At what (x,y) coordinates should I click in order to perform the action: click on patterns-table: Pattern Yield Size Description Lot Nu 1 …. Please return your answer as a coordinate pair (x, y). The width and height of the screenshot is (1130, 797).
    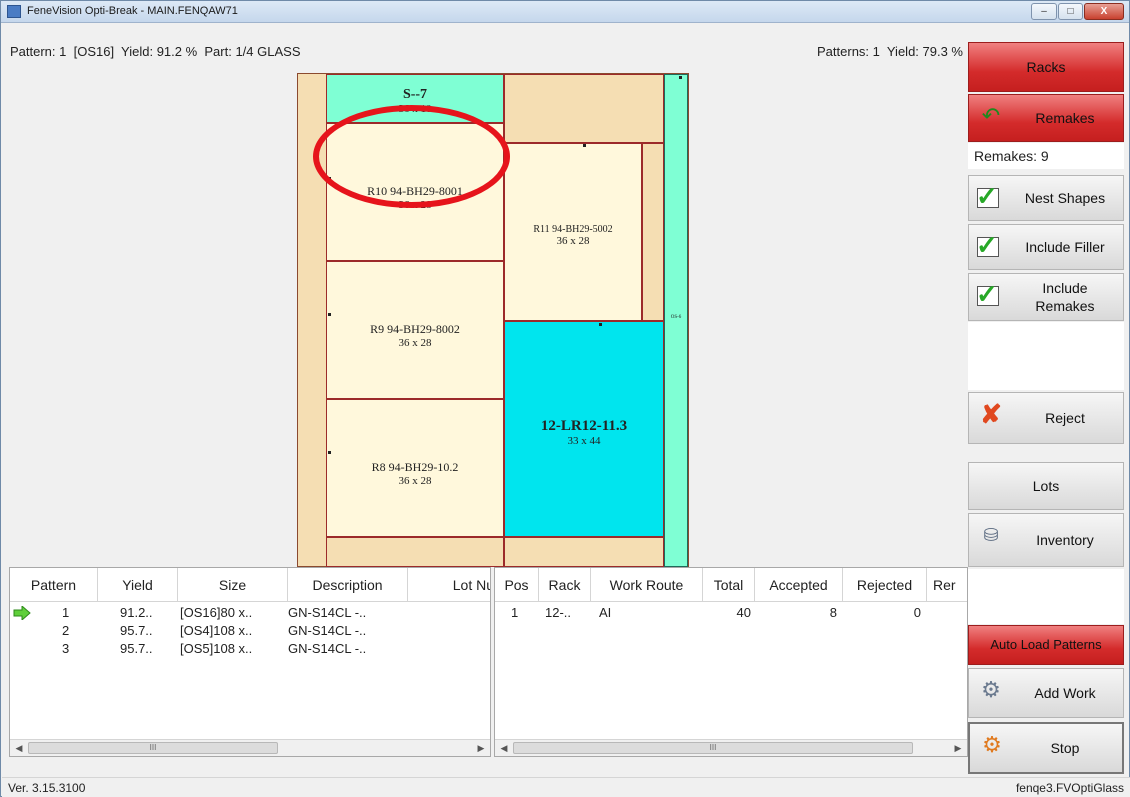
    Looking at the image, I should click on (250, 662).